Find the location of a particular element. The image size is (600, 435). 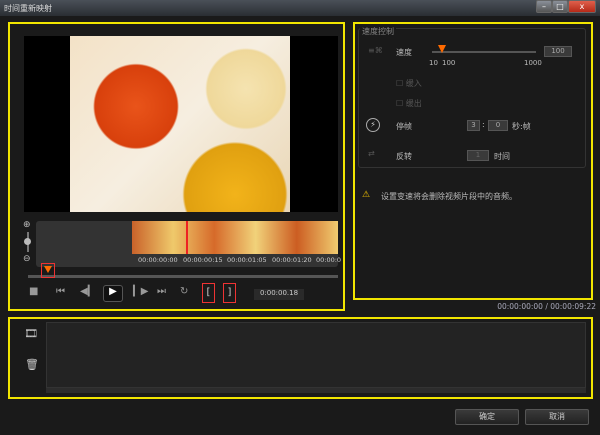

duration-readout: 00:00:00:00 / 00:00:09:22 is located at coordinates (546, 306).